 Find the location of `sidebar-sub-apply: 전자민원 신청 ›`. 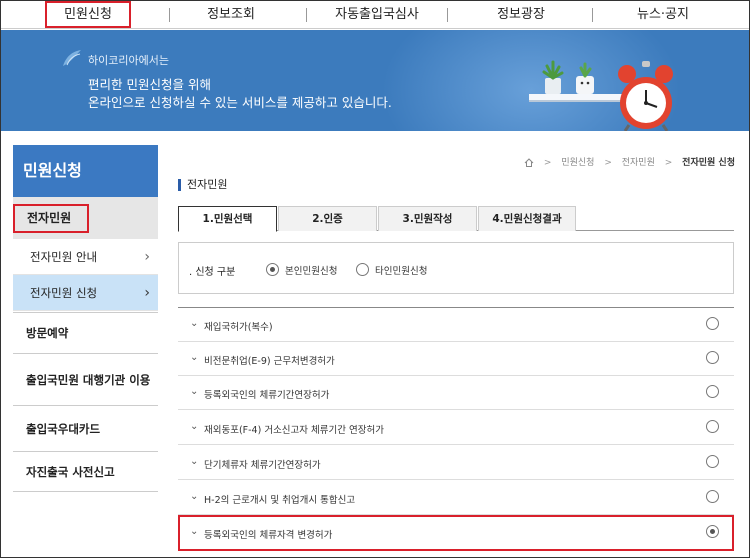

sidebar-sub-apply: 전자민원 신청 › is located at coordinates (85, 293).